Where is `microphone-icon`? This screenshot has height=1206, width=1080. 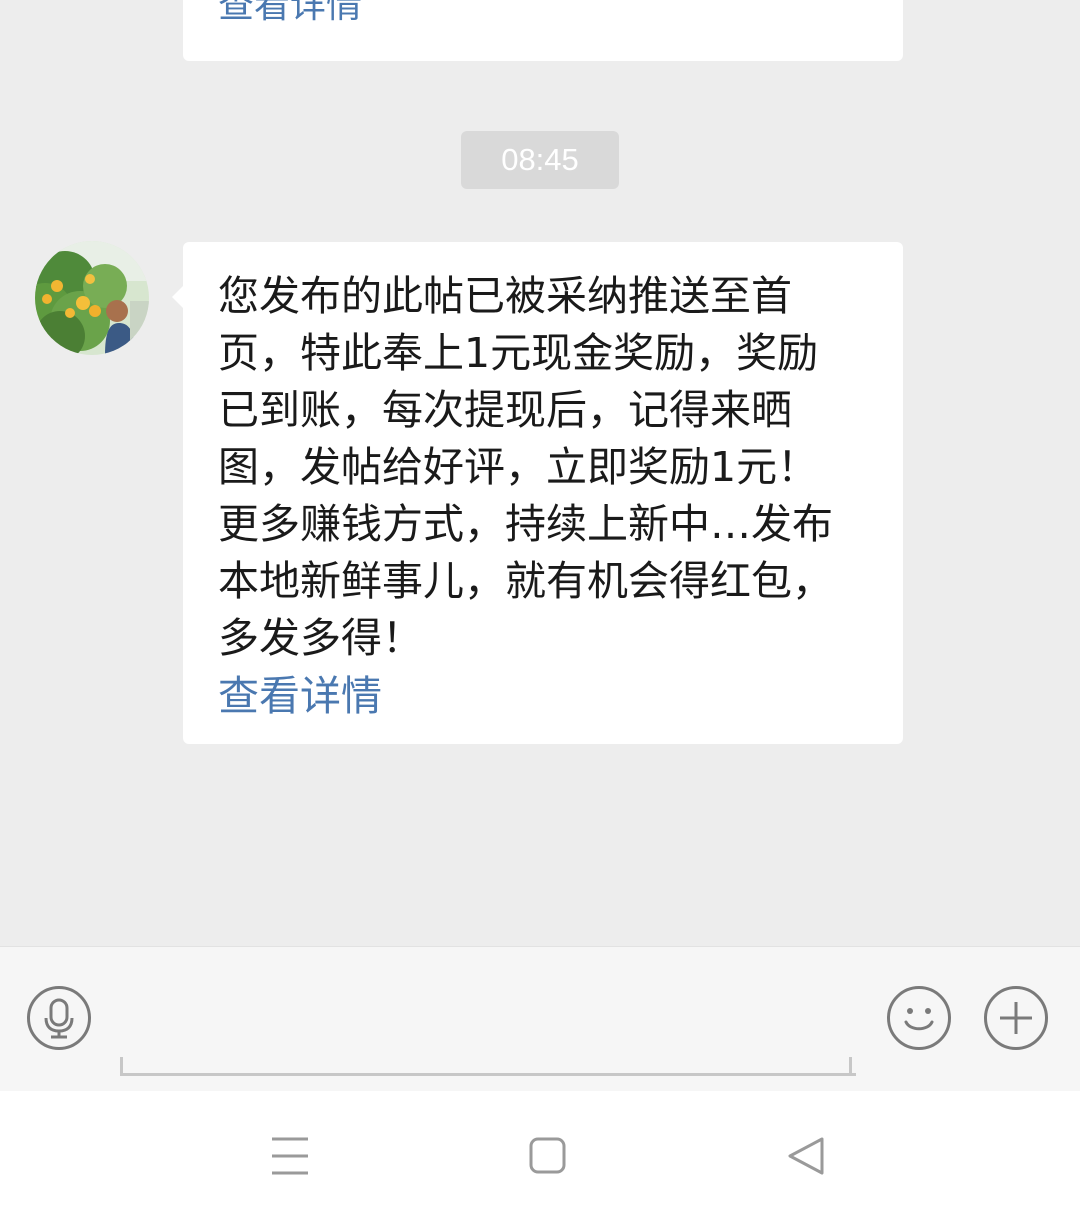
microphone-icon is located at coordinates (59, 1018).